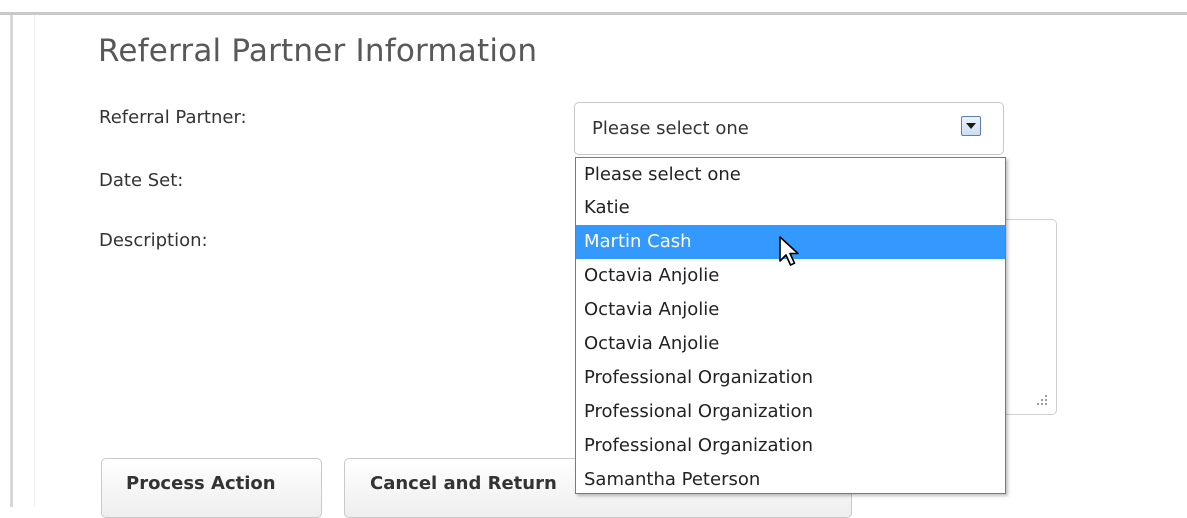 This screenshot has width=1187, height=518. Describe the element at coordinates (790, 480) in the screenshot. I see `dropdown-option: Samantha Peterson` at that location.